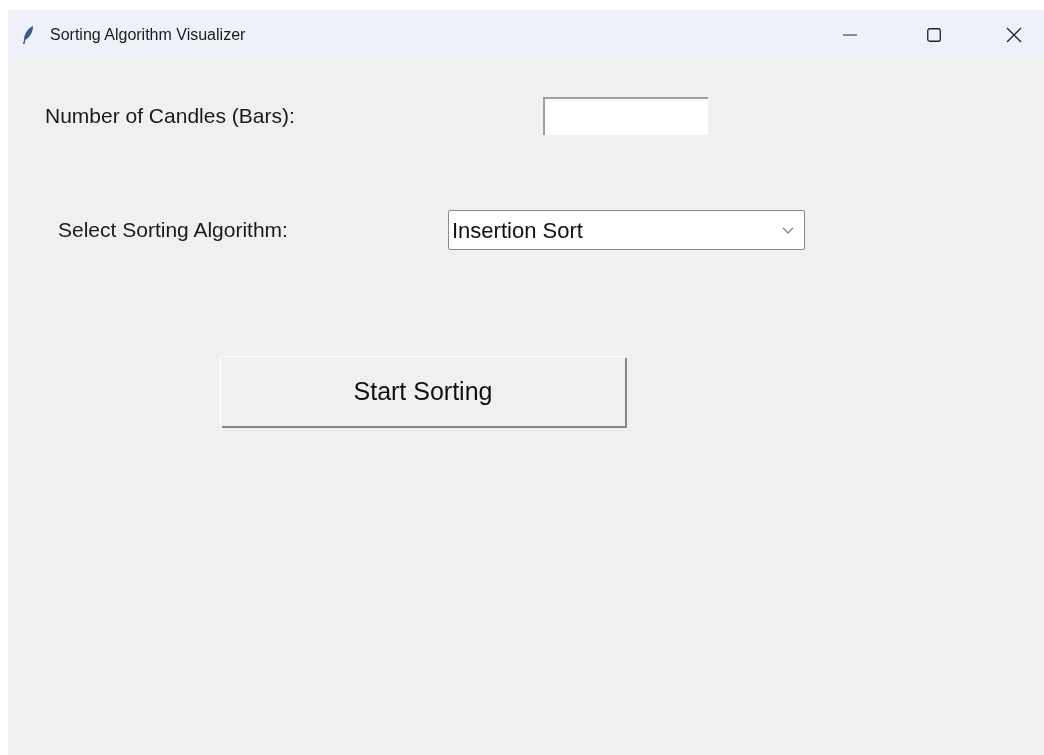 This screenshot has height=755, width=1044. What do you see at coordinates (422, 391) in the screenshot?
I see `start-sorting-button: Start Sorting` at bounding box center [422, 391].